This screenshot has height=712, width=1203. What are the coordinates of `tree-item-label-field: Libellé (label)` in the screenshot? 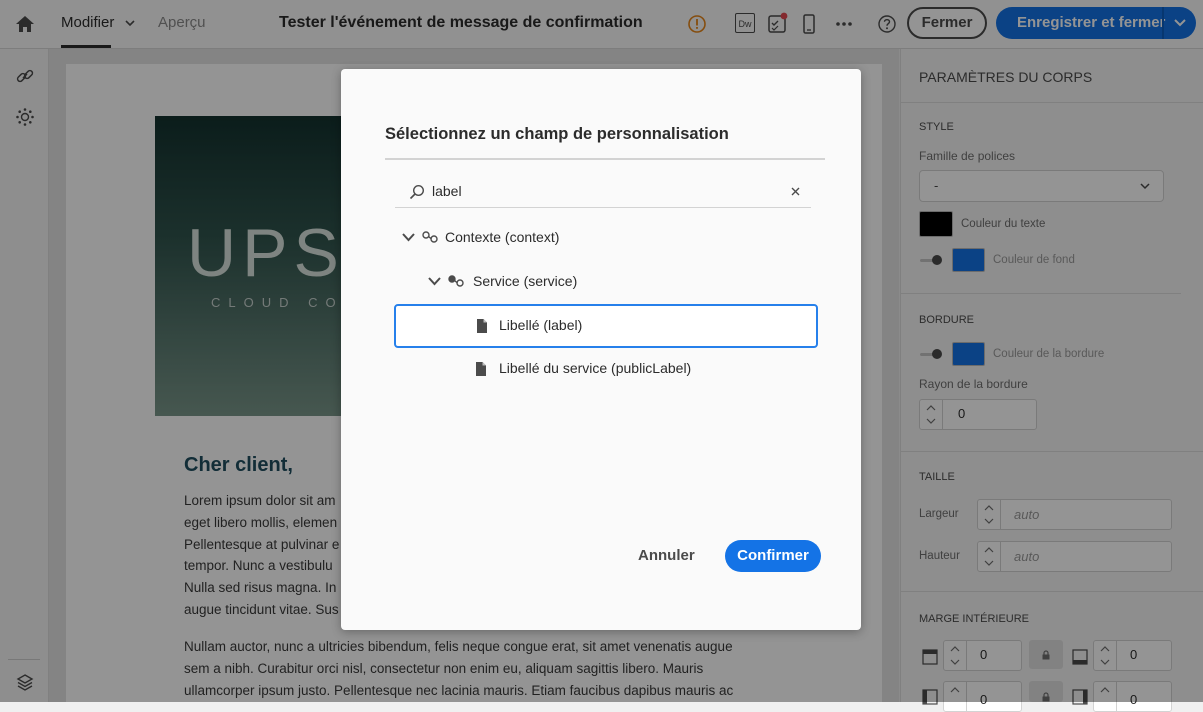 It's located at (606, 326).